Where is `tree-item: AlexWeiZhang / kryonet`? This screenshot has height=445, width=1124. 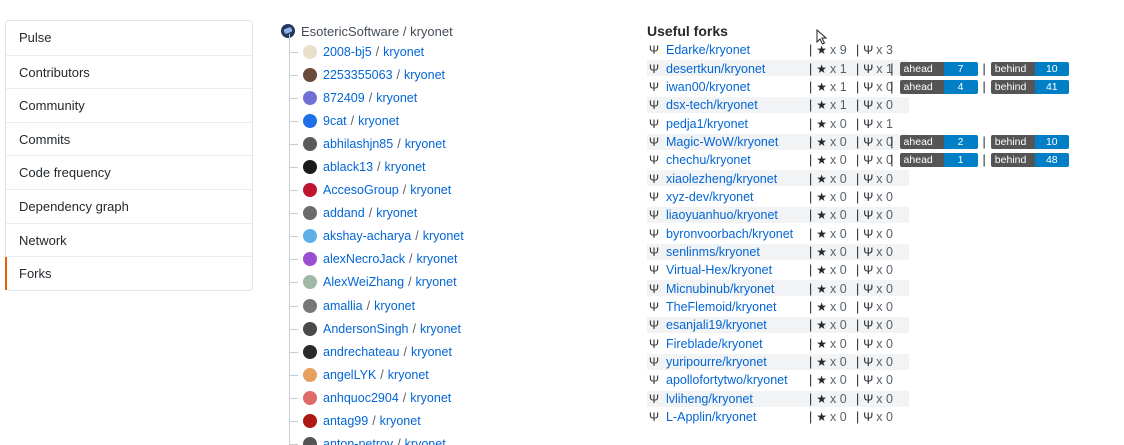 tree-item: AlexWeiZhang / kryonet is located at coordinates (450, 282).